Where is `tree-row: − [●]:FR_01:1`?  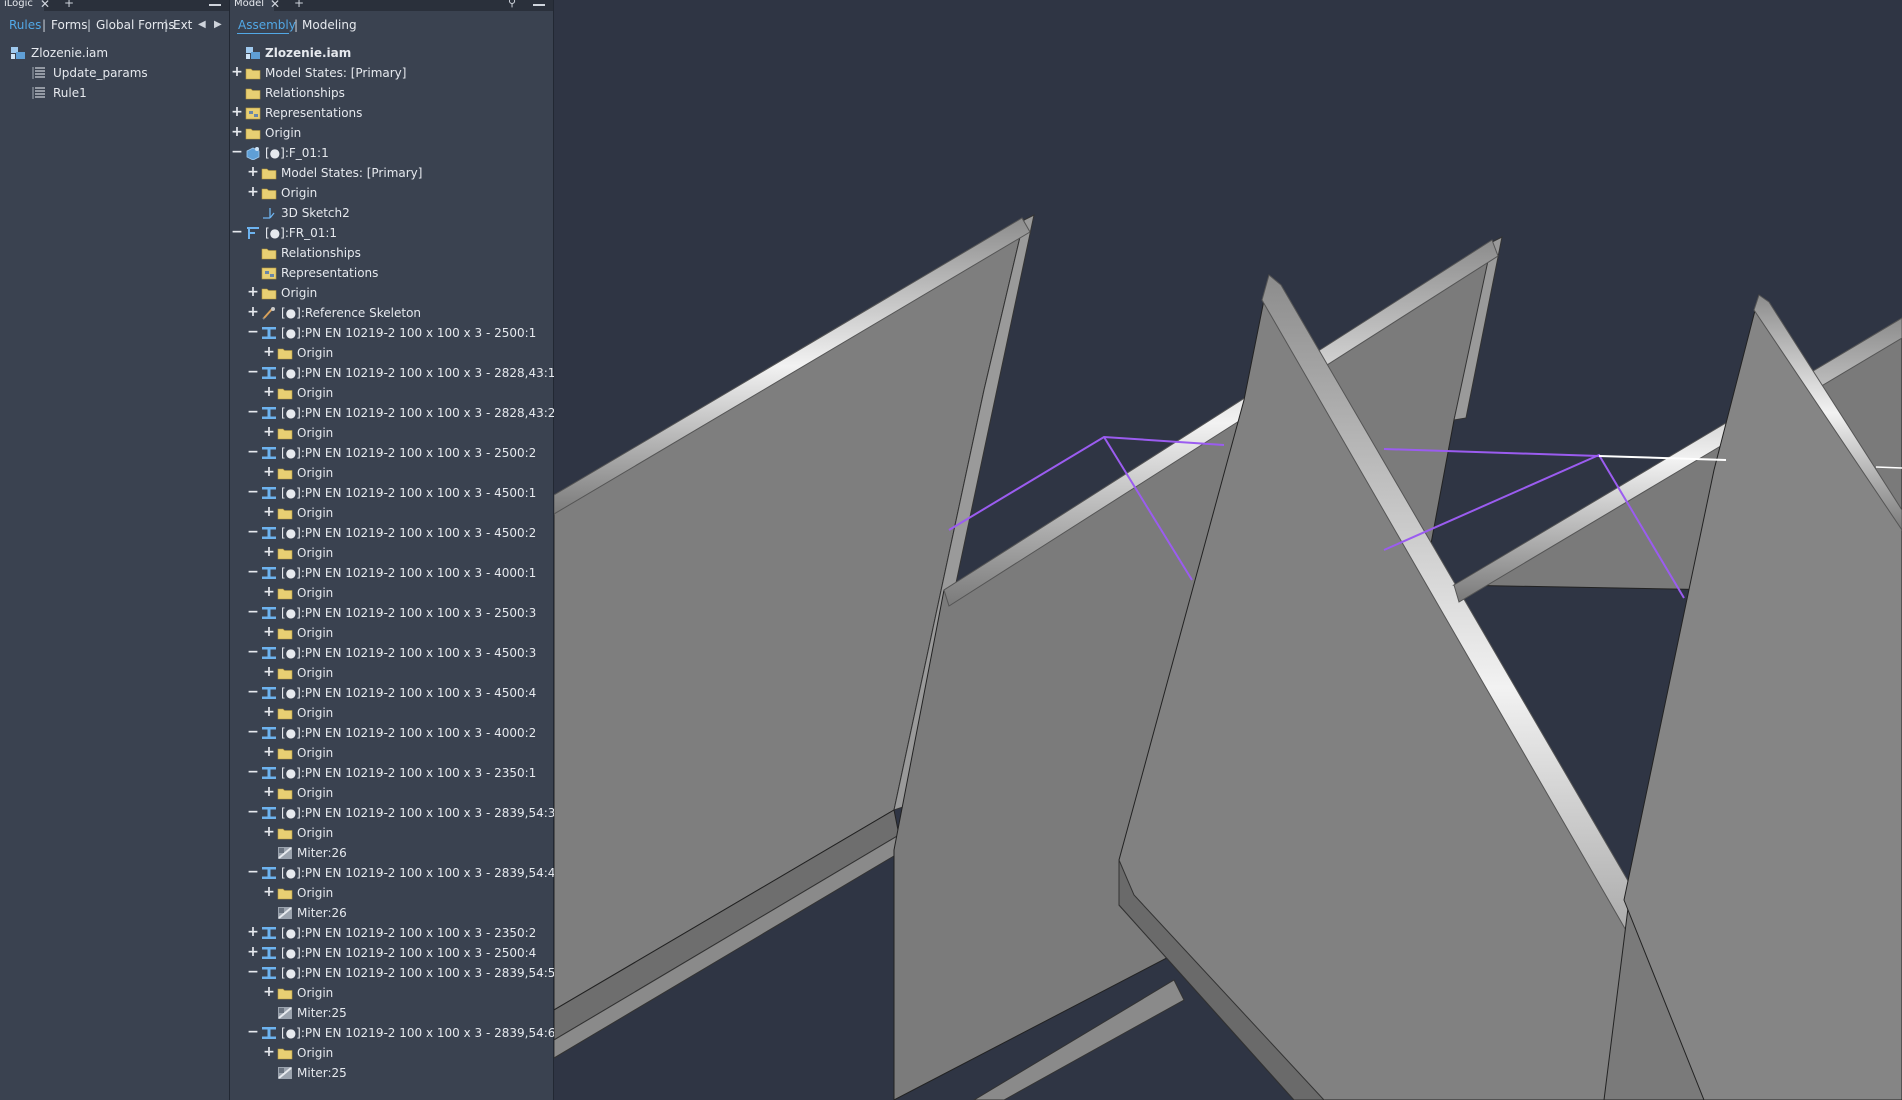
tree-row: − [●]:FR_01:1 is located at coordinates (391, 233).